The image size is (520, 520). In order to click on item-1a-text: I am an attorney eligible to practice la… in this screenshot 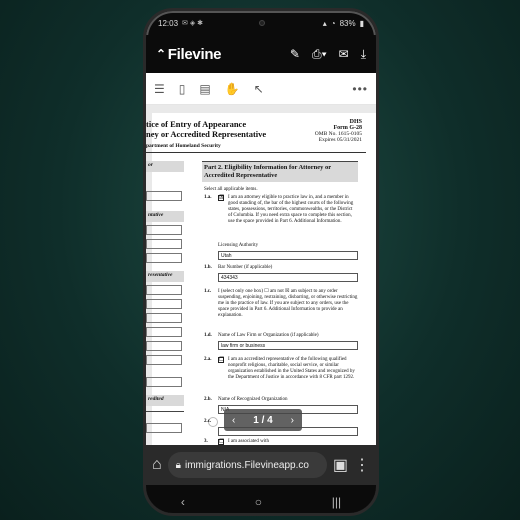, I will do `click(291, 209)`.